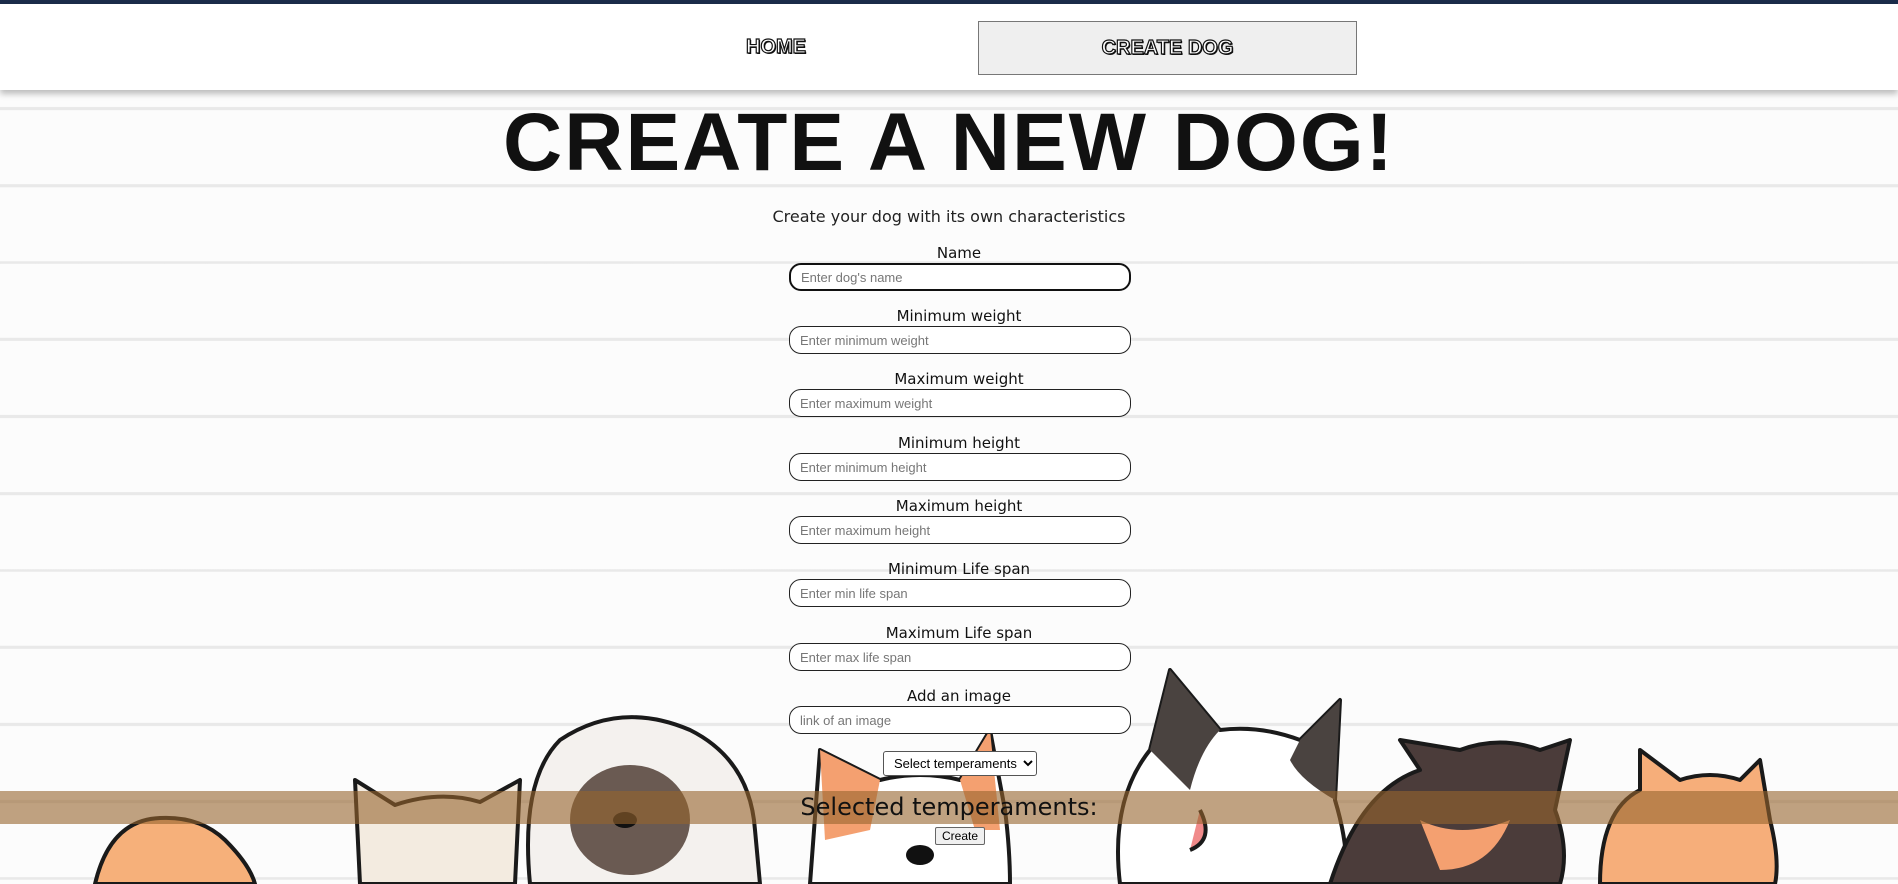 The image size is (1898, 884). Describe the element at coordinates (960, 720) in the screenshot. I see `image-link-input` at that location.